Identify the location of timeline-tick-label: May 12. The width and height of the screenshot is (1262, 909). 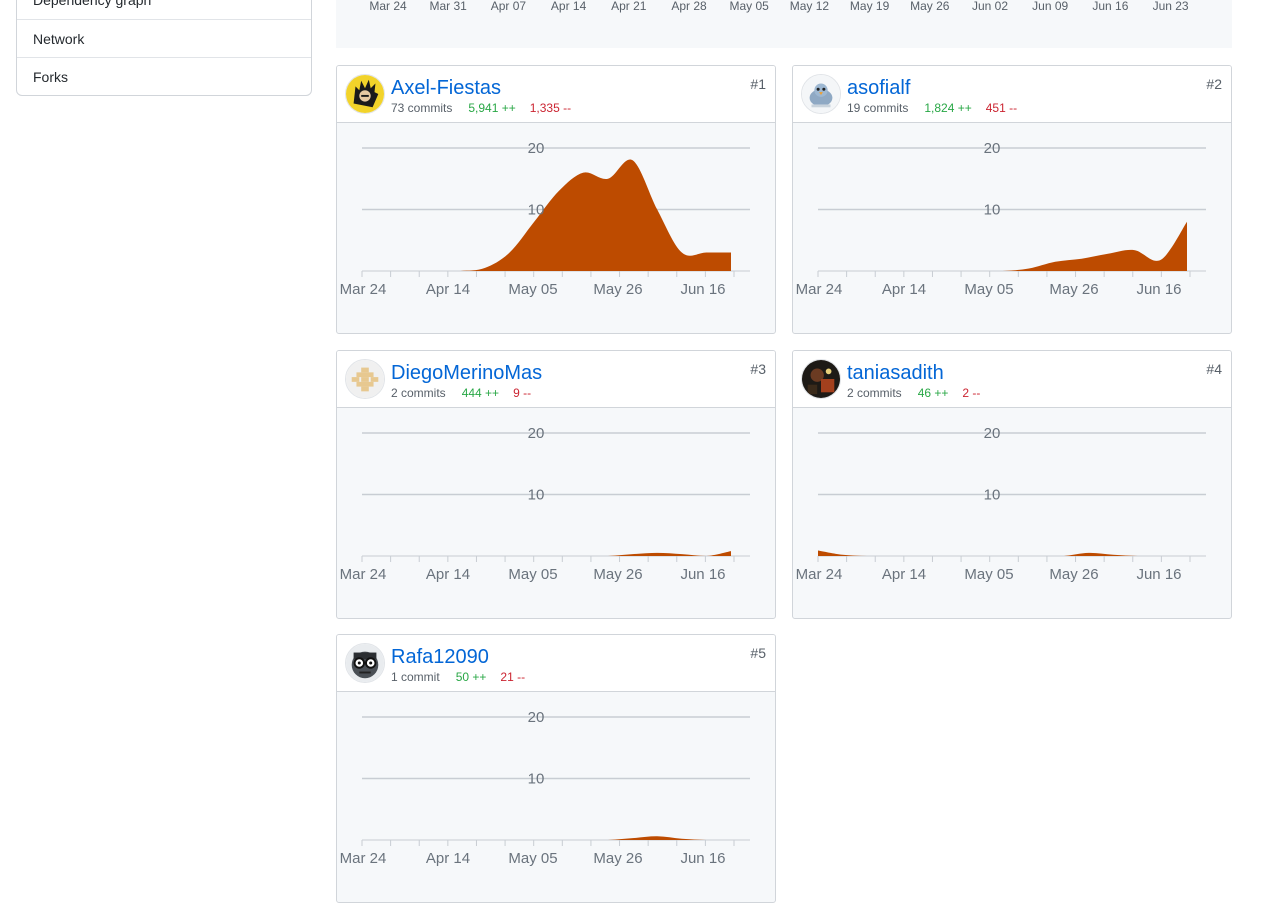
(809, 6).